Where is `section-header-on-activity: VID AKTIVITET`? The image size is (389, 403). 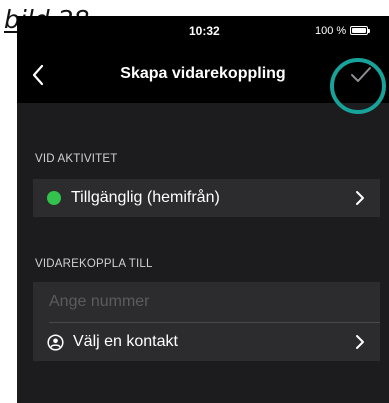 section-header-on-activity: VID AKTIVITET is located at coordinates (76, 159).